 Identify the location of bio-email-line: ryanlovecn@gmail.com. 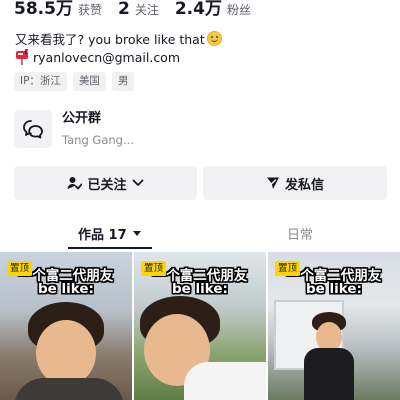
(97, 57).